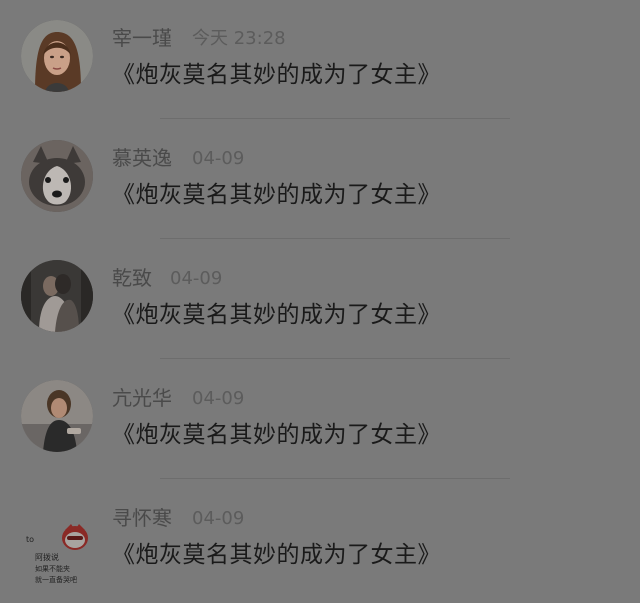 The height and width of the screenshot is (603, 640). What do you see at coordinates (142, 518) in the screenshot?
I see `commenter-name: 寻怀寒` at bounding box center [142, 518].